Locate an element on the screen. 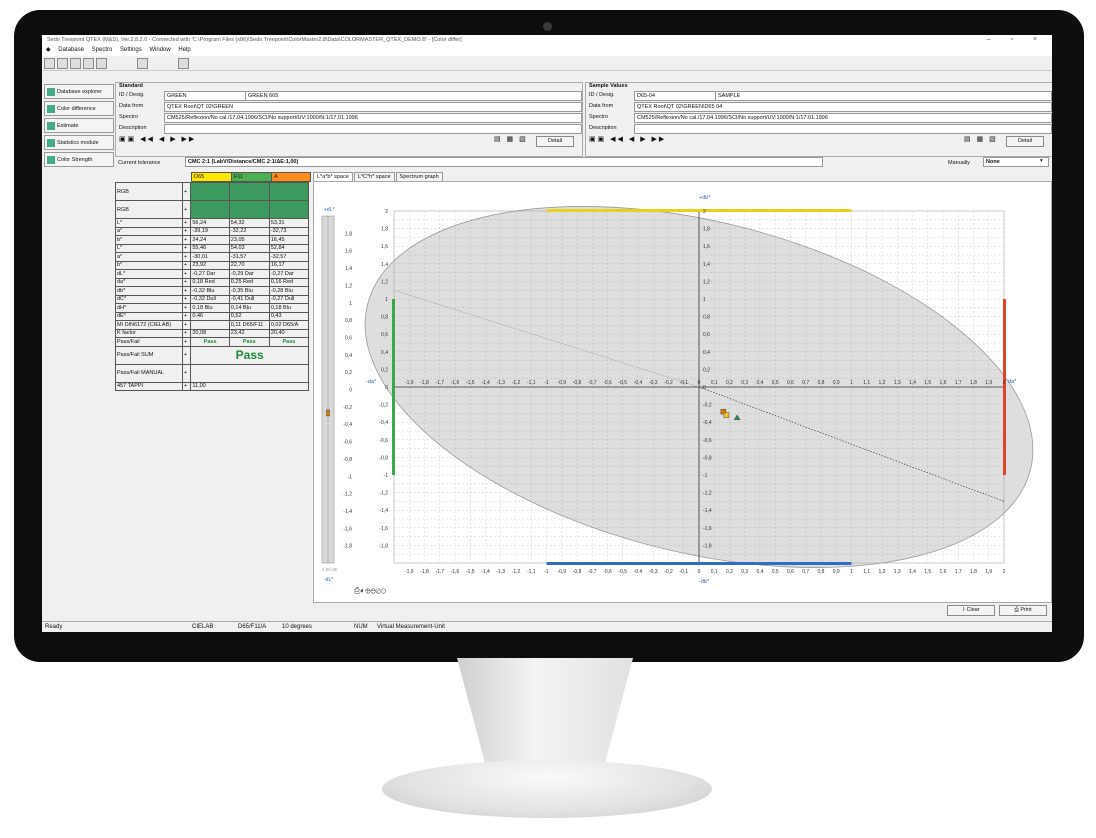 This screenshot has width=1096, height=838. x-tick-label-bottom: 0,2 is located at coordinates (729, 572).